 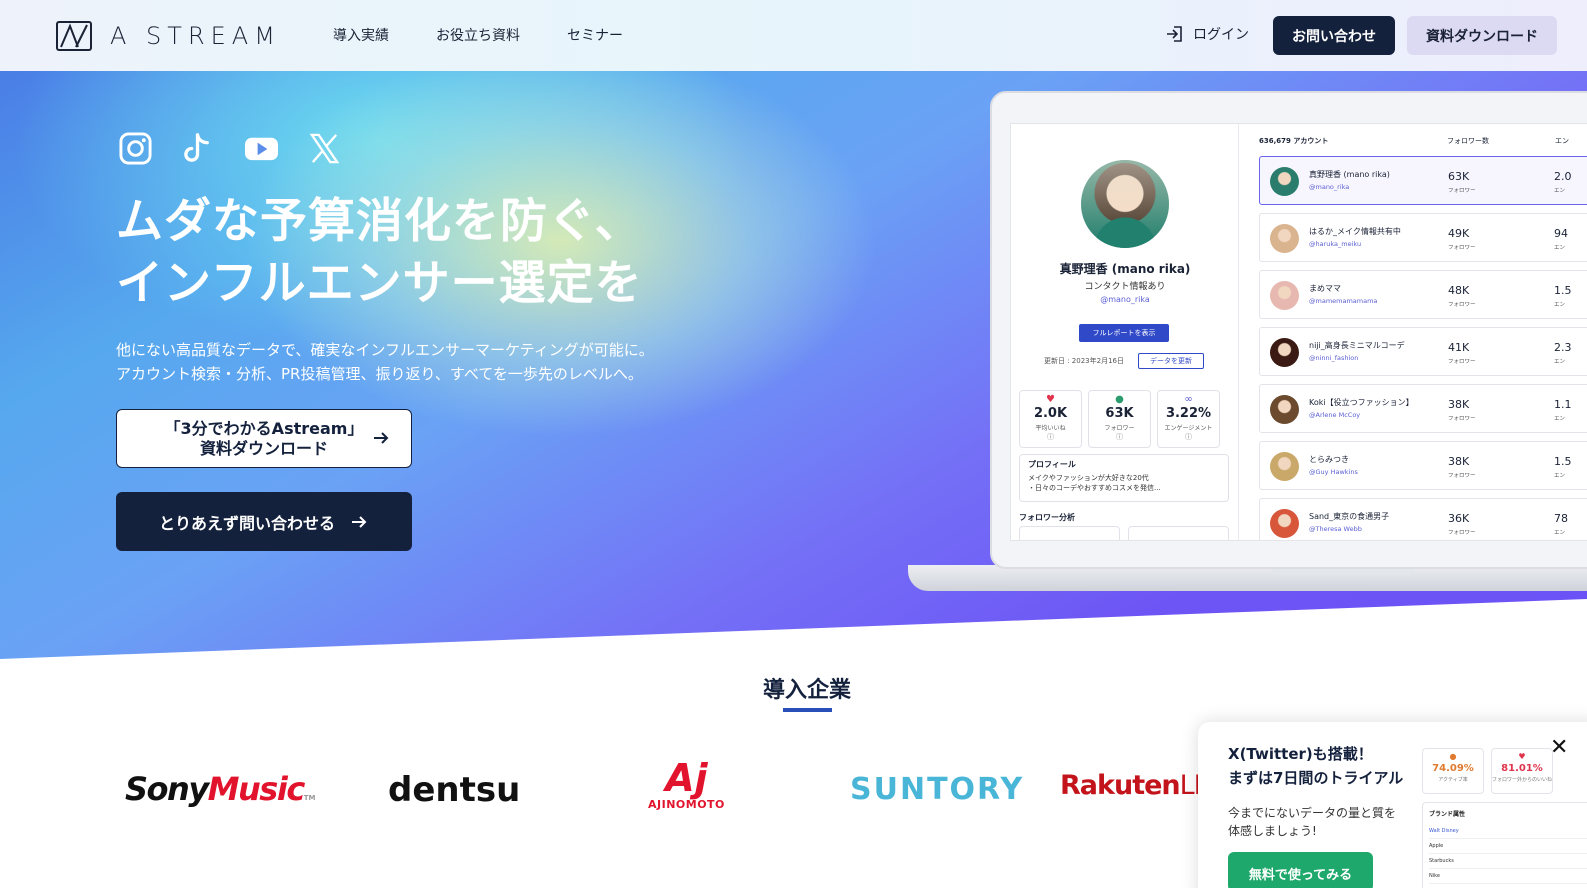 I want to click on brand-affinity-table: ブランド属性 Walt Disney Apple Starbucks Nike, so click(x=1504, y=845).